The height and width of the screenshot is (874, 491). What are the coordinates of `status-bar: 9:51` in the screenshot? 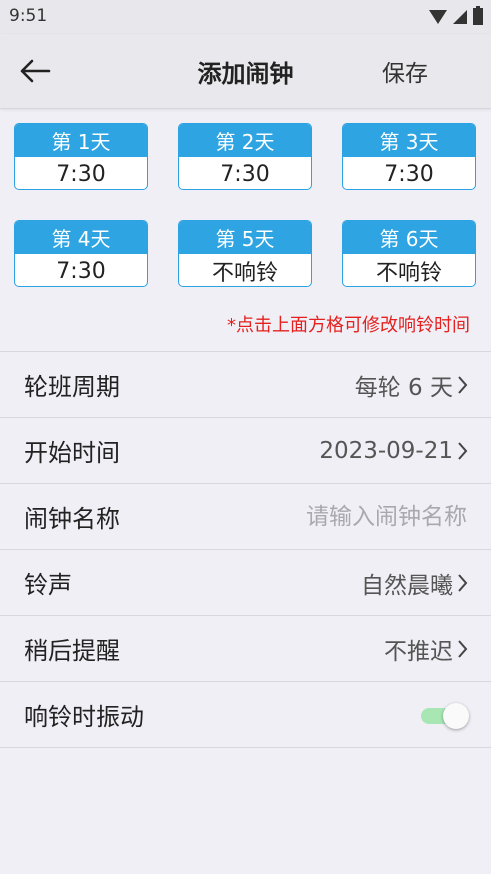 It's located at (245, 17).